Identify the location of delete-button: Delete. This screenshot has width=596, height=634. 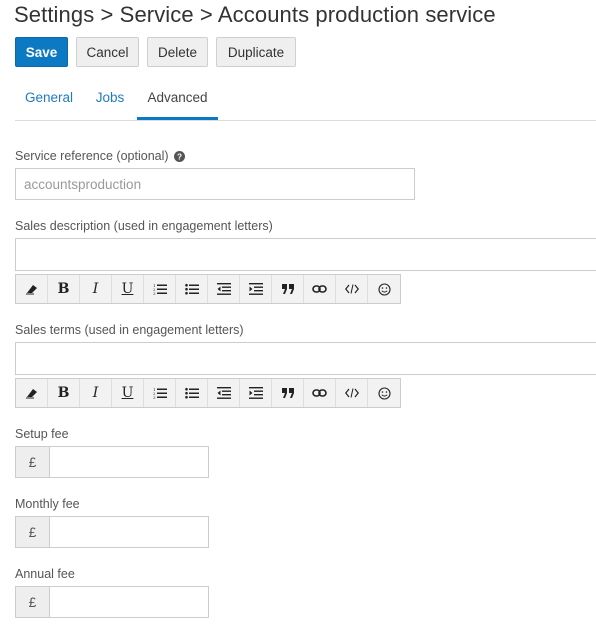
(177, 52).